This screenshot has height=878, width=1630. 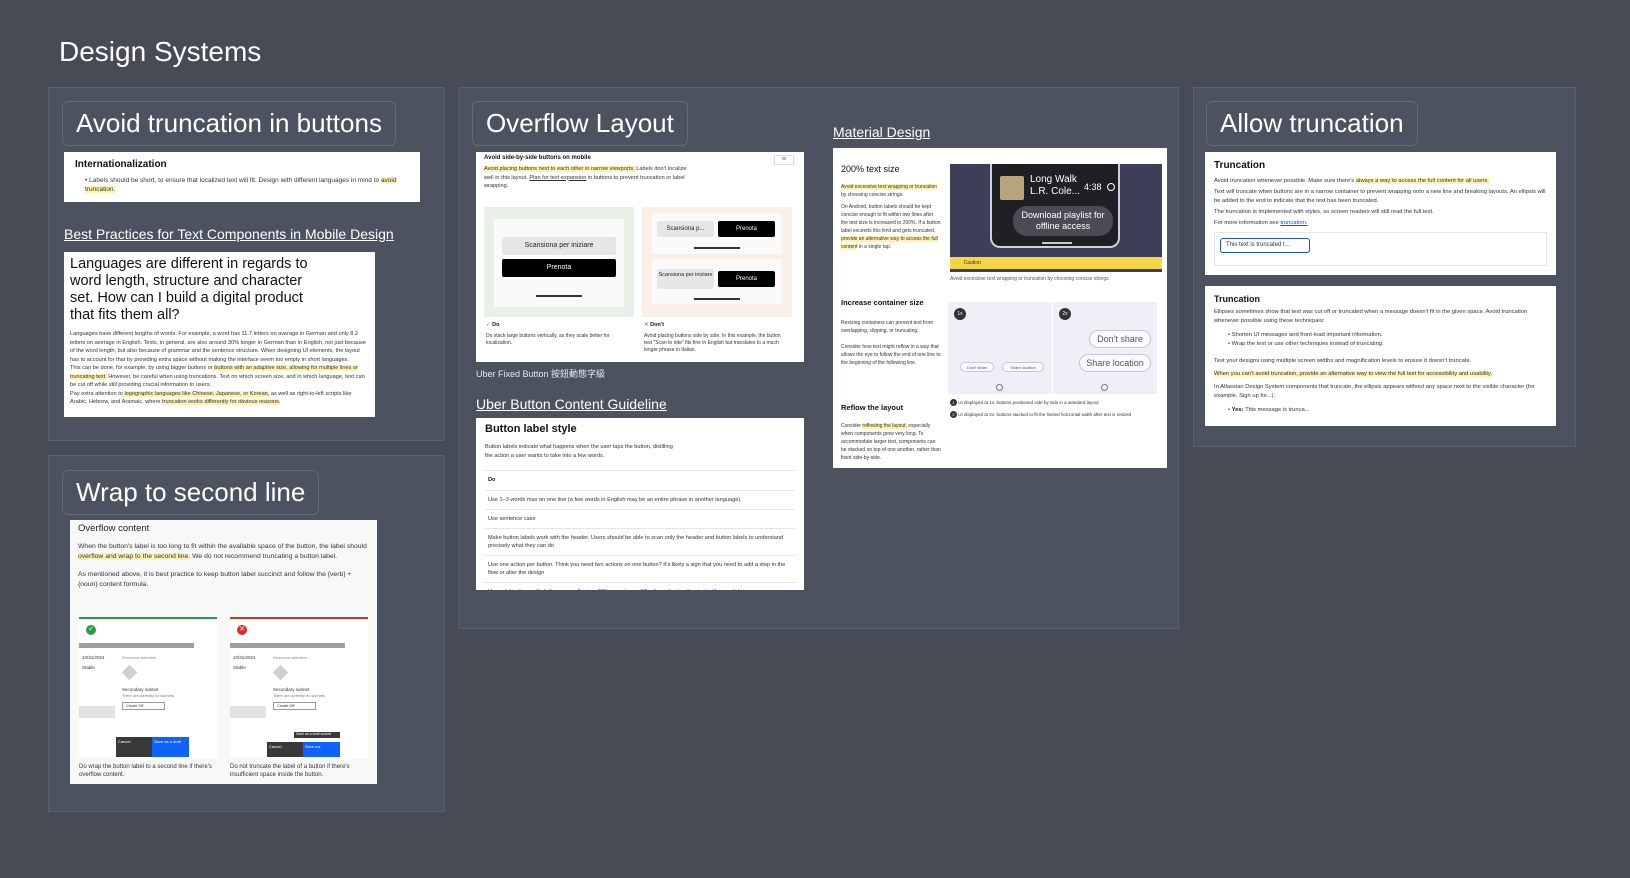 What do you see at coordinates (882, 302) in the screenshot?
I see `m-heading-container: Increase container size` at bounding box center [882, 302].